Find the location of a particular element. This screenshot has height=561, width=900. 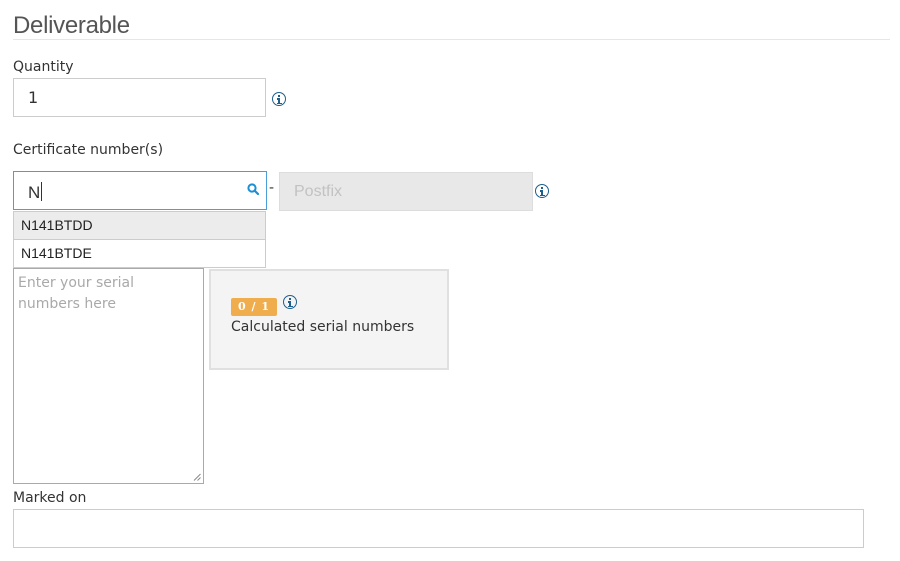

quantity-label: Quantity is located at coordinates (43, 67).